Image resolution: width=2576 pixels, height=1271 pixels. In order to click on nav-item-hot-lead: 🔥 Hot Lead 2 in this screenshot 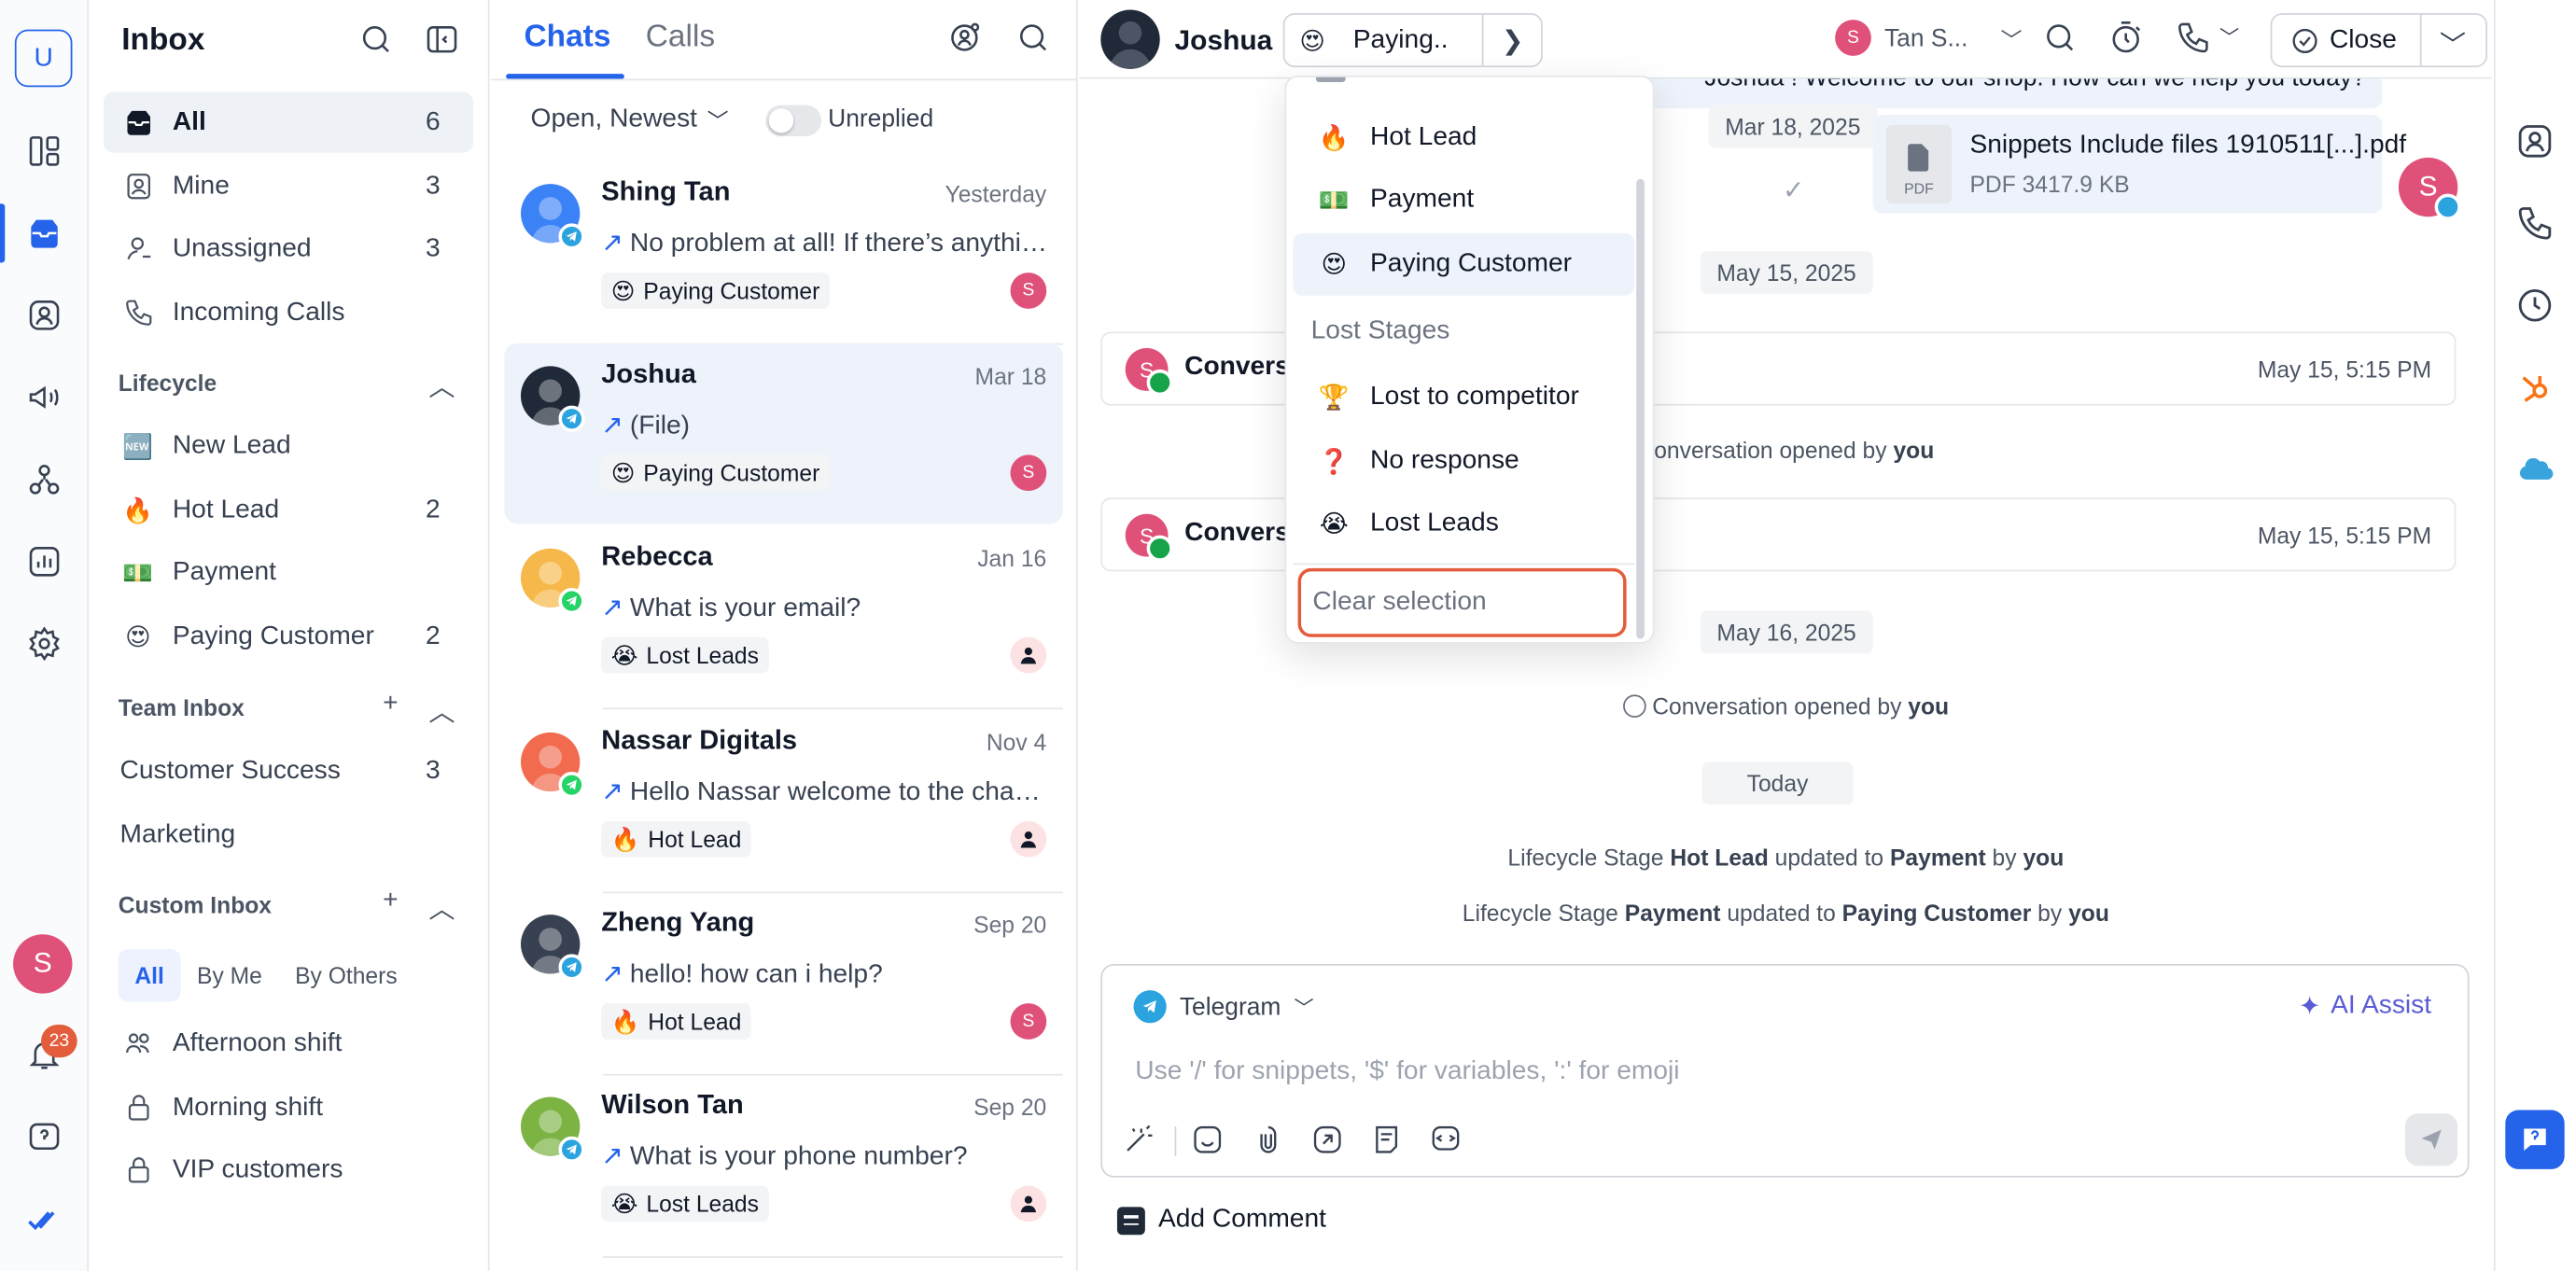, I will do `click(288, 510)`.